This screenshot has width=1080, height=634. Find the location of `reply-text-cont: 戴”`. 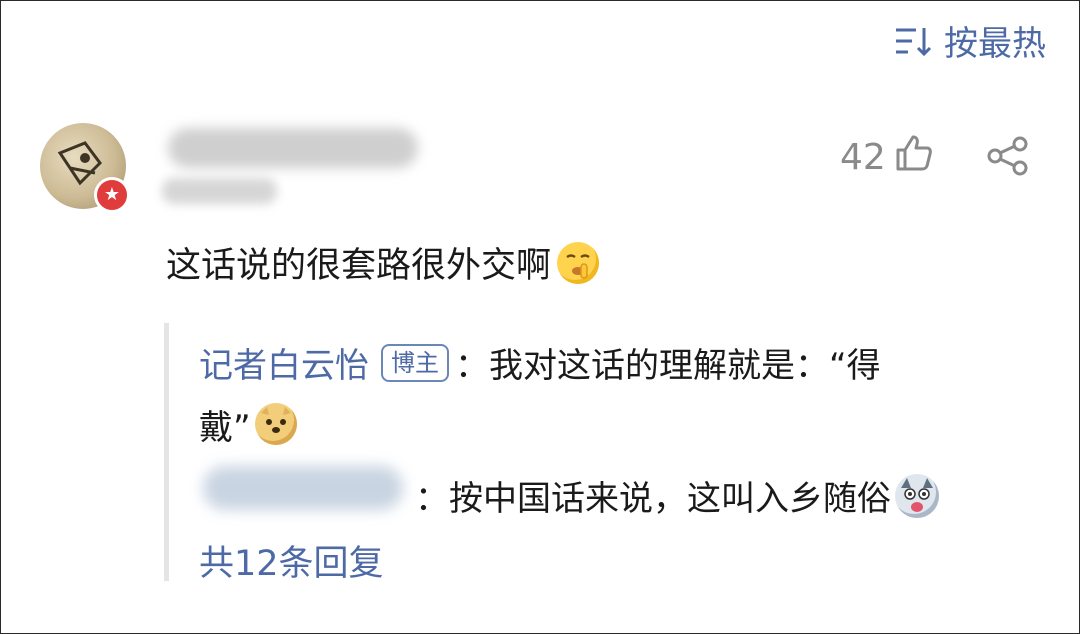

reply-text-cont: 戴” is located at coordinates (225, 428).